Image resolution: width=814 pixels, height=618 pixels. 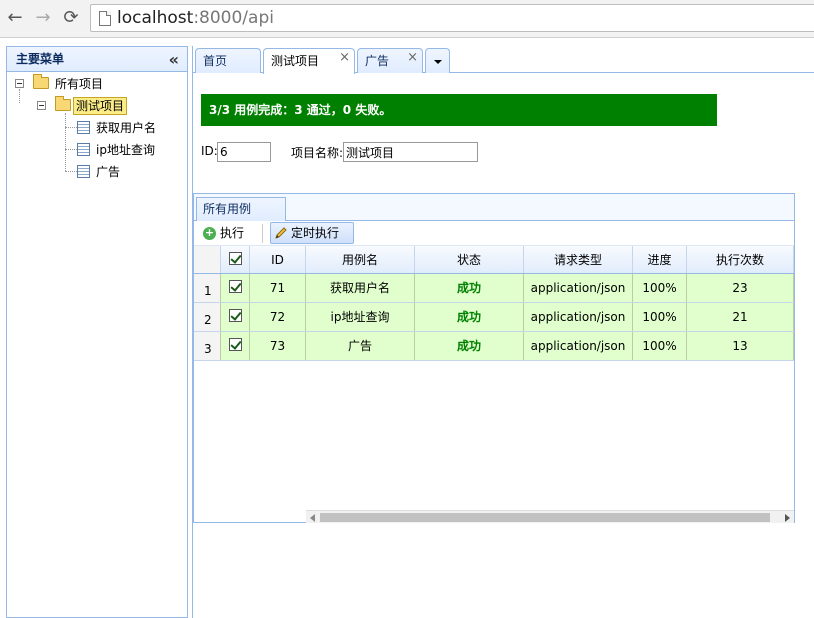 What do you see at coordinates (787, 518) in the screenshot?
I see `scroll-right-icon` at bounding box center [787, 518].